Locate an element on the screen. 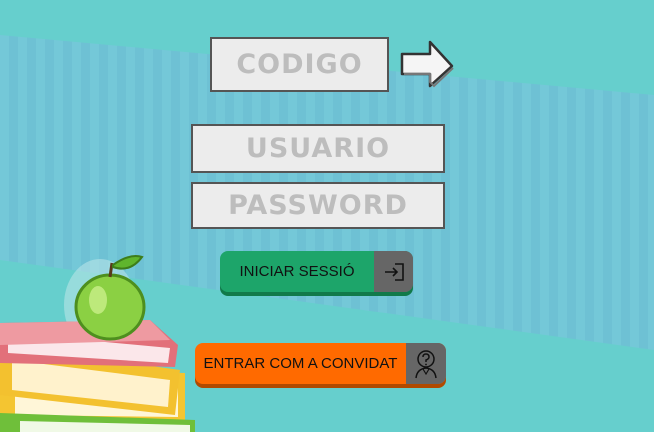 The width and height of the screenshot is (654, 432). login-button-label: INICIAR SESSIÓ is located at coordinates (297, 271).